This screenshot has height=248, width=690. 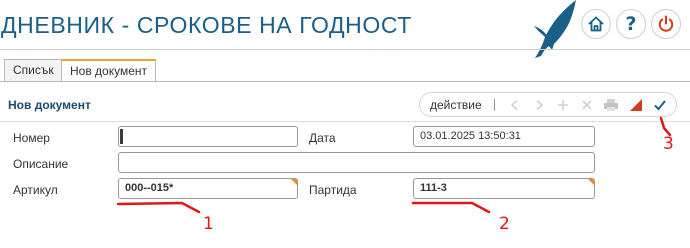 I want to click on batch-label: Партида, so click(x=333, y=190).